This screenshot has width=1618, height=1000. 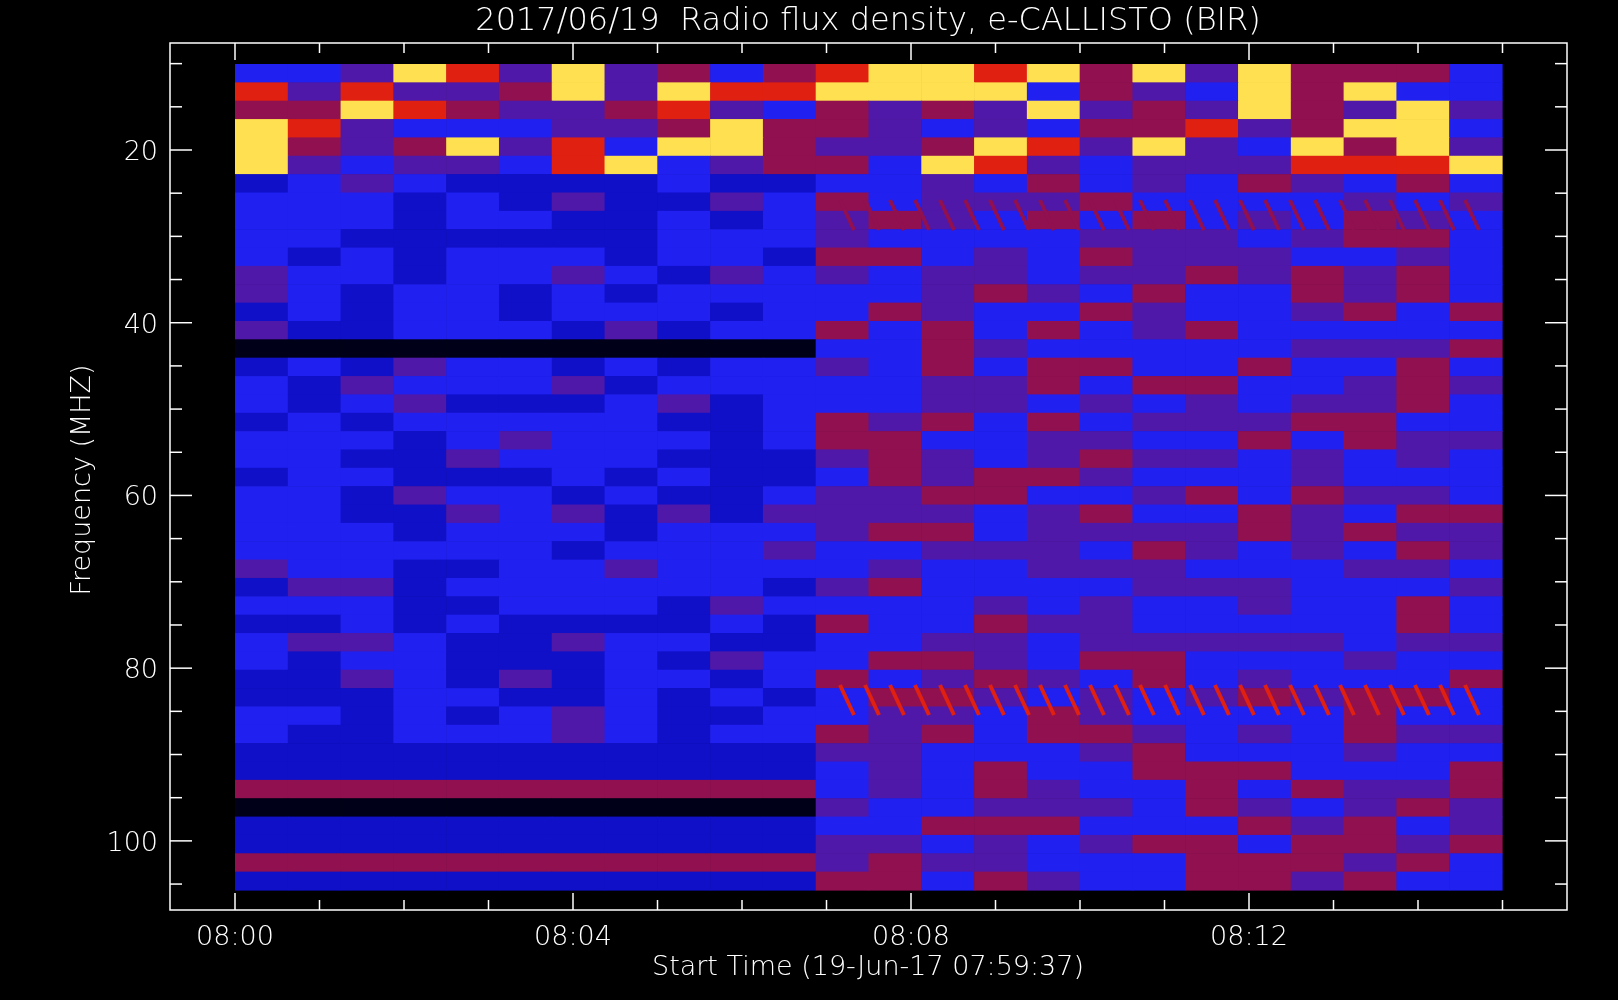 What do you see at coordinates (140, 150) in the screenshot?
I see `y-tick-label: 20` at bounding box center [140, 150].